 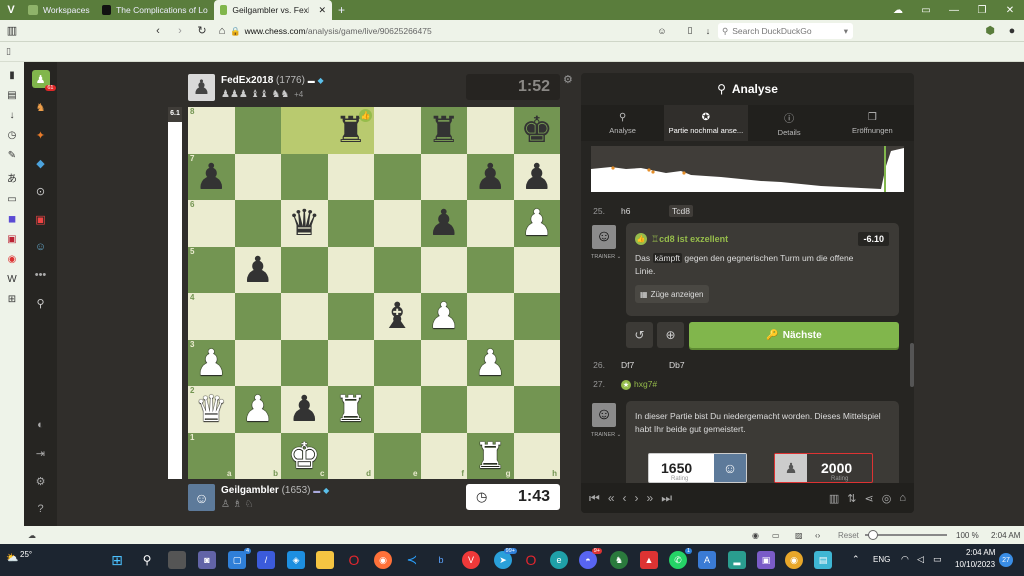 What do you see at coordinates (397, 316) in the screenshot?
I see `square-e4: ♝` at bounding box center [397, 316].